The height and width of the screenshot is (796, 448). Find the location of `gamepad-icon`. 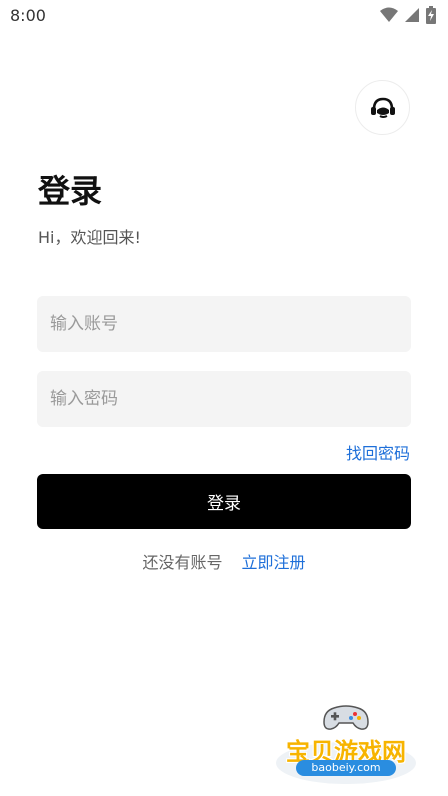

gamepad-icon is located at coordinates (346, 717).